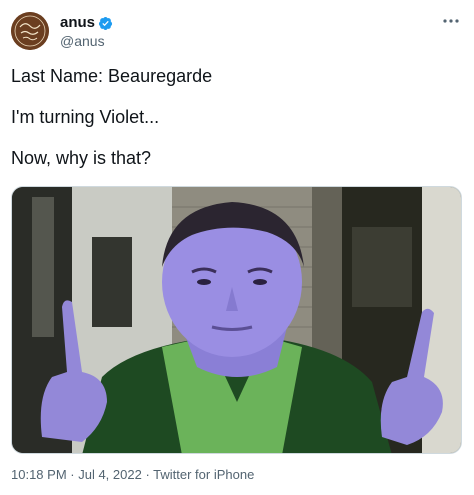  What do you see at coordinates (112, 76) in the screenshot?
I see `tweet-line: Last Name: Beauregarde` at bounding box center [112, 76].